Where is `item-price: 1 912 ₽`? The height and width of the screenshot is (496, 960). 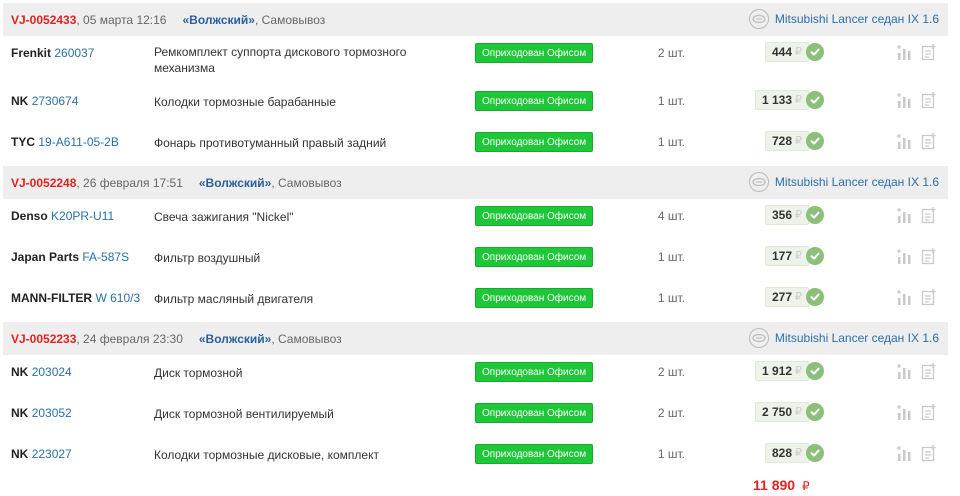
item-price: 1 912 ₽ is located at coordinates (781, 371).